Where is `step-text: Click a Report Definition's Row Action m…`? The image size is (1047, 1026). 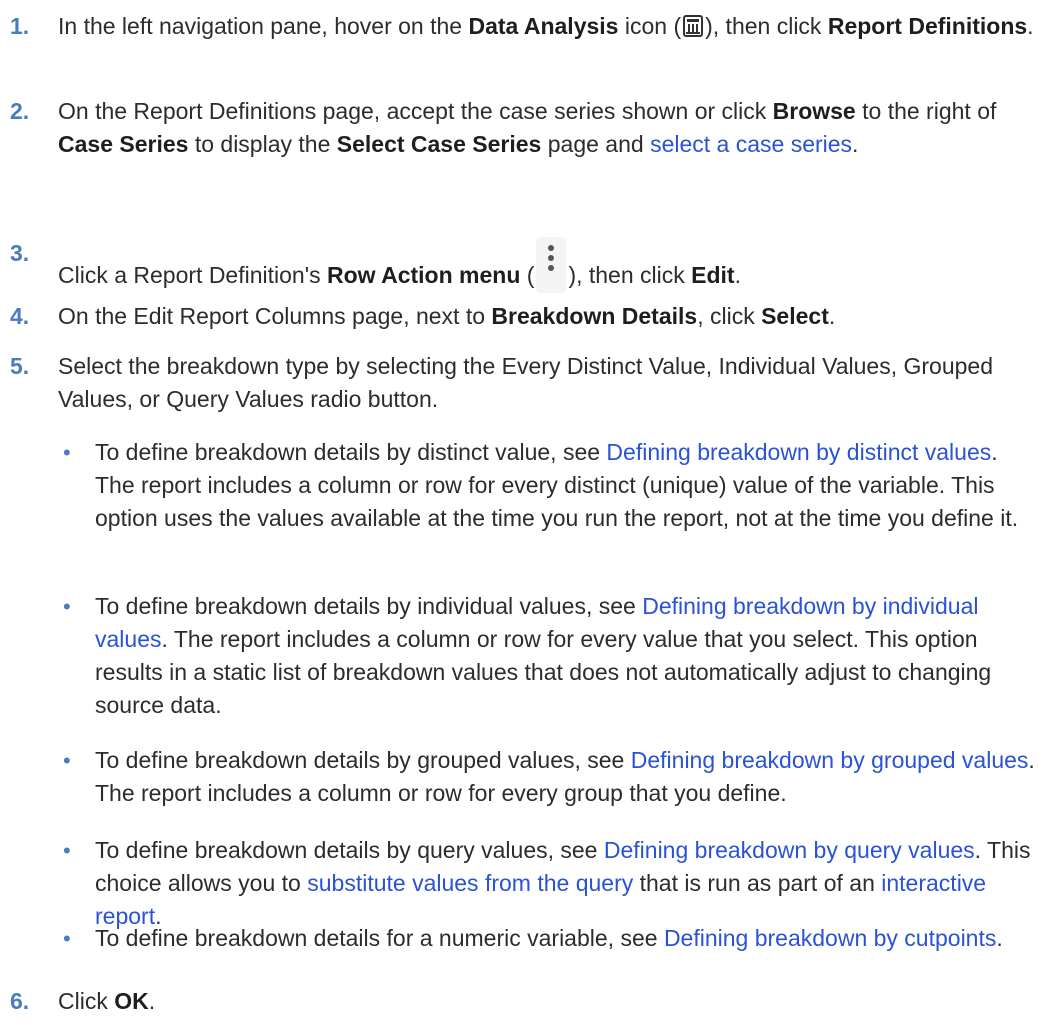
step-text: Click a Report Definition's Row Action m… is located at coordinates (549, 265).